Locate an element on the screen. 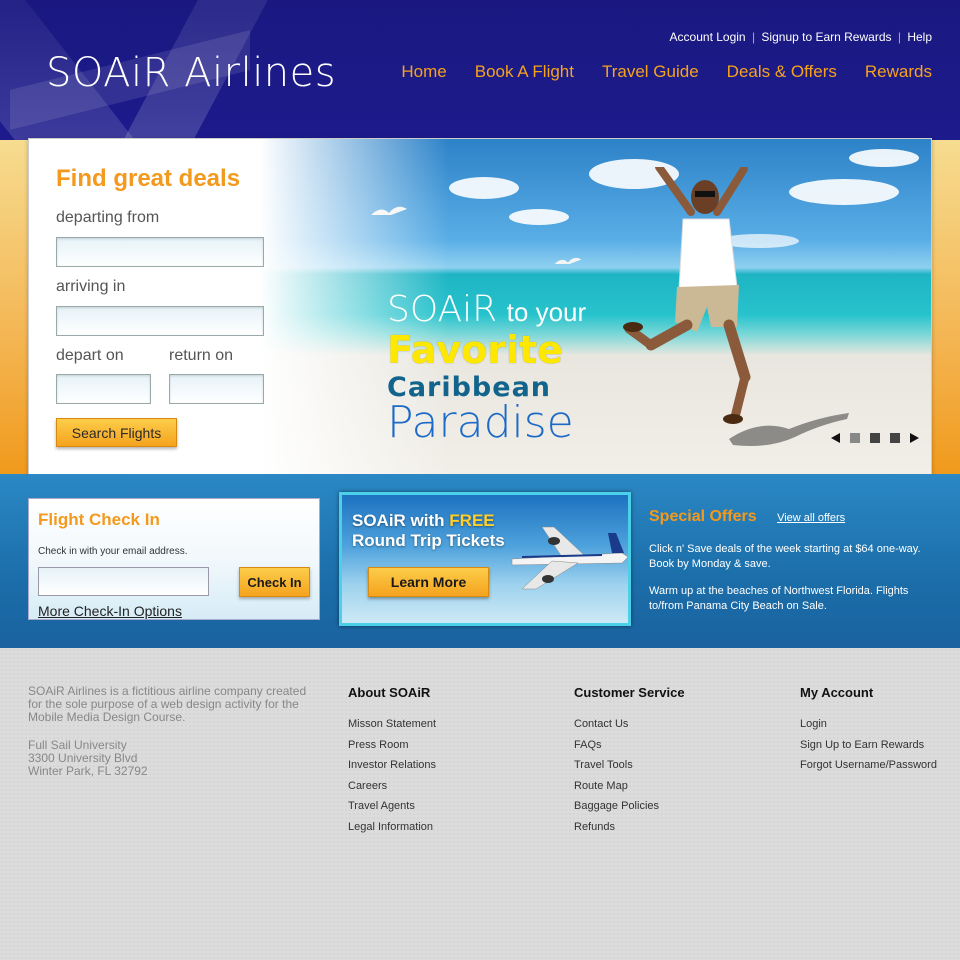  promo-line-4: Paradise is located at coordinates (480, 422).